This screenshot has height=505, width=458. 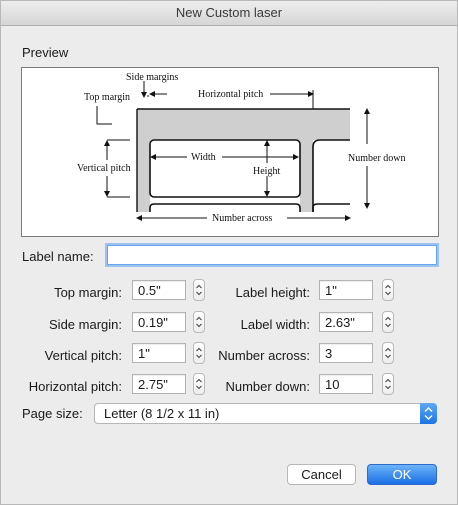 What do you see at coordinates (242, 218) in the screenshot?
I see `diagram-number-across-text: Number across` at bounding box center [242, 218].